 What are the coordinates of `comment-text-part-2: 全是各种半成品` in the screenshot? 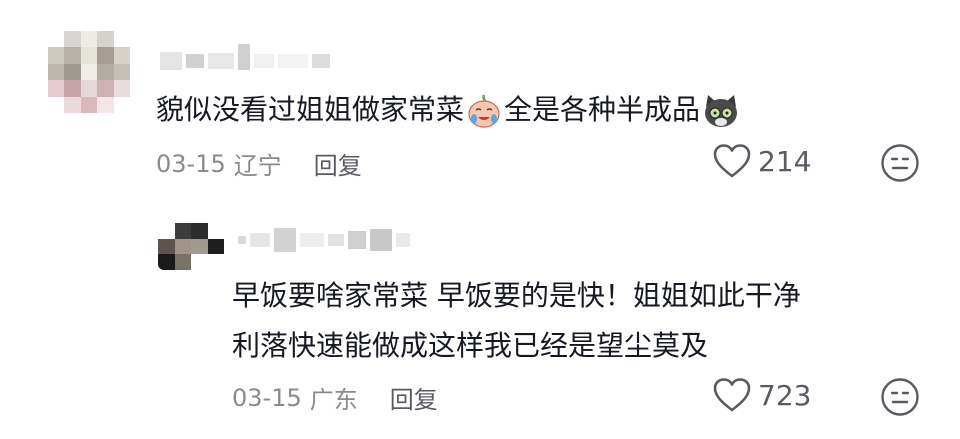 It's located at (602, 109).